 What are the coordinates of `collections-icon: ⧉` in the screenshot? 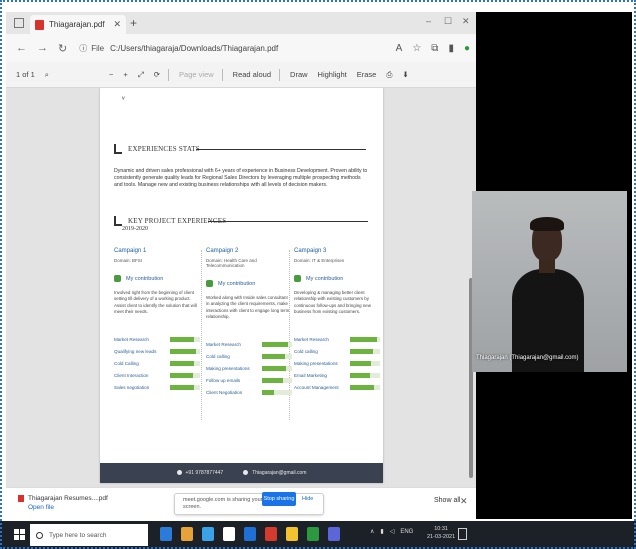 It's located at (434, 48).